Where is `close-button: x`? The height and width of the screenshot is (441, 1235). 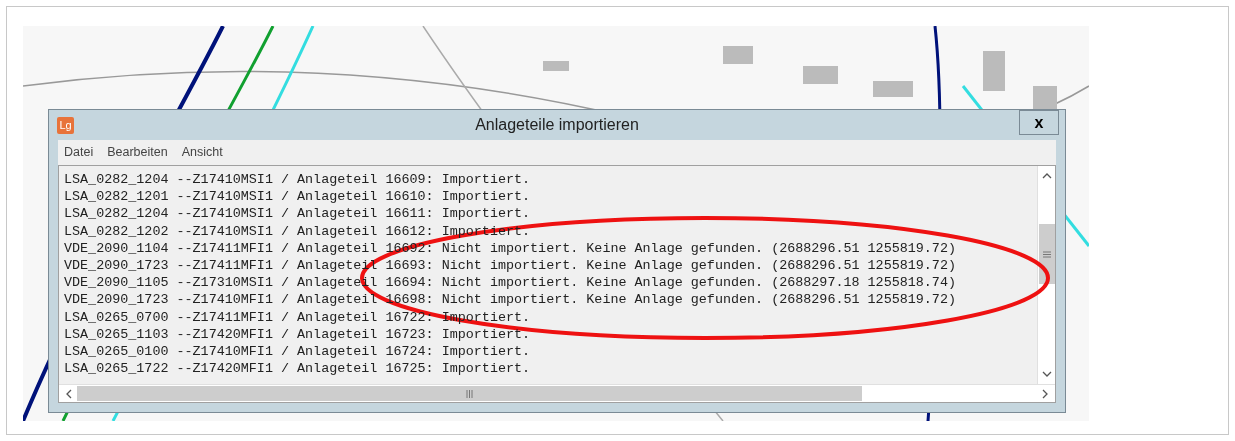 close-button: x is located at coordinates (1039, 122).